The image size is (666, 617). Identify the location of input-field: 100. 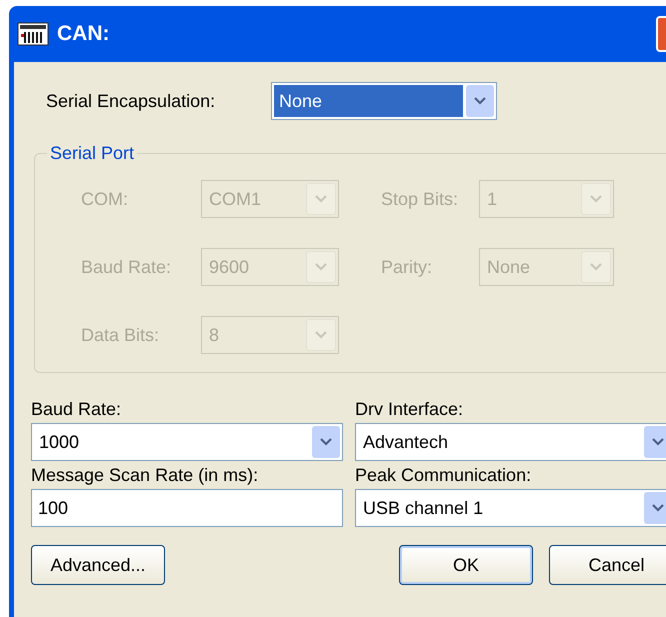
(187, 508).